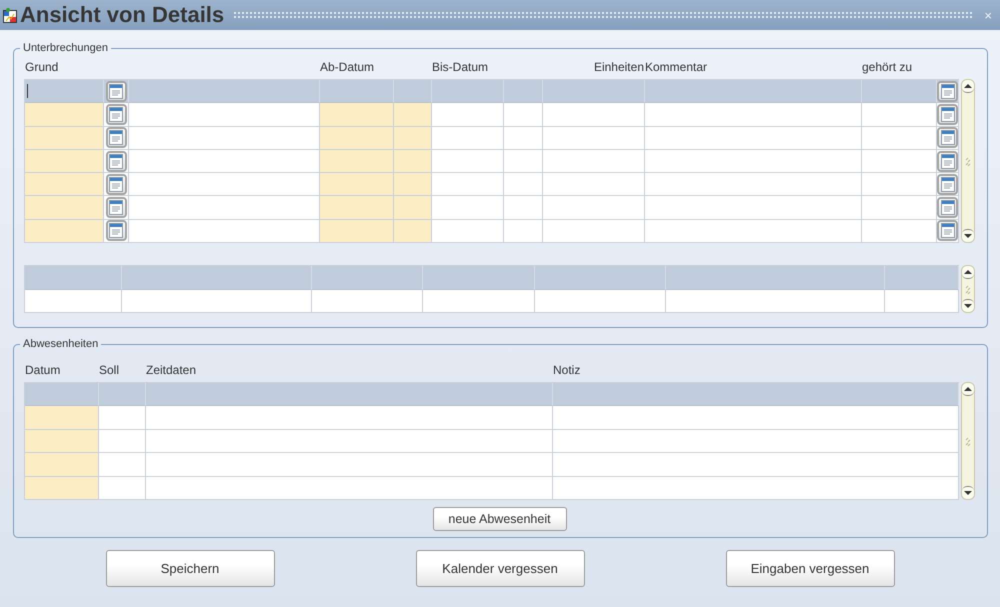 The image size is (1000, 607). Describe the element at coordinates (459, 67) in the screenshot. I see `column-header: Bis-Datum` at that location.